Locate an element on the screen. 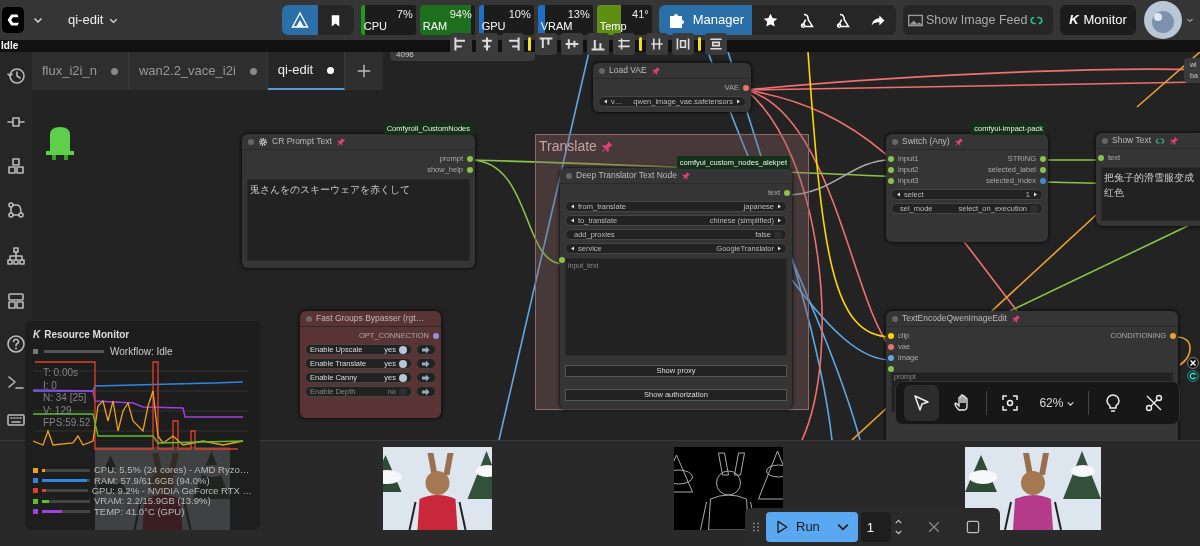 This screenshot has width=1200, height=546. logo-text: K is located at coordinates (37, 335).